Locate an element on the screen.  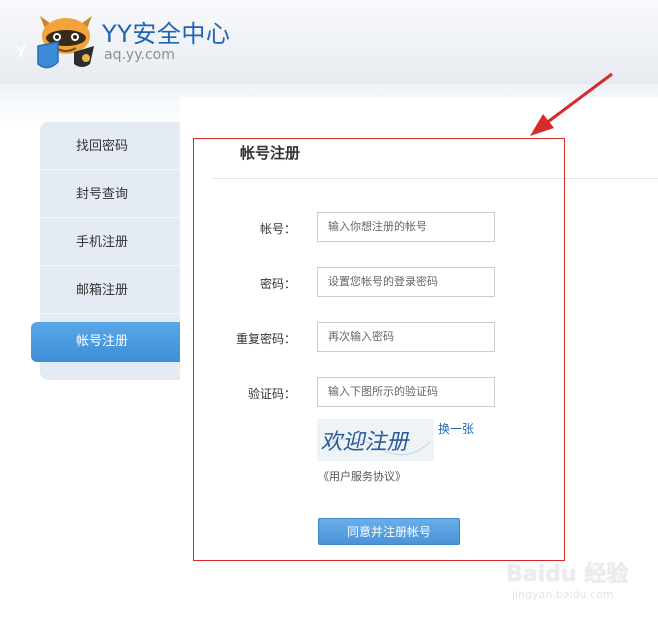
password-input: 设置您帐号的登录密码 is located at coordinates (406, 282).